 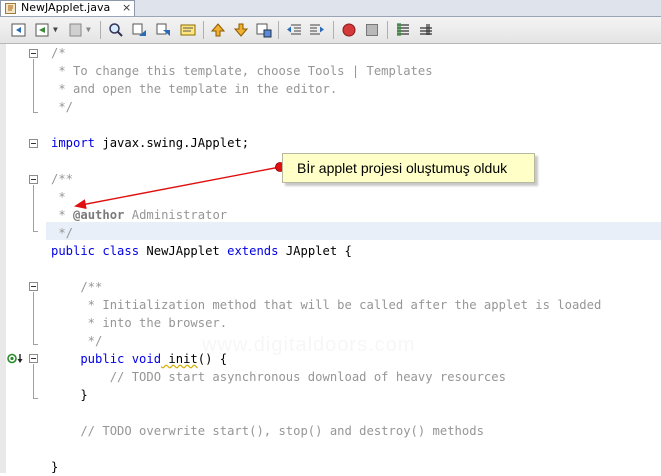 What do you see at coordinates (164, 30) in the screenshot?
I see `find-next-icon` at bounding box center [164, 30].